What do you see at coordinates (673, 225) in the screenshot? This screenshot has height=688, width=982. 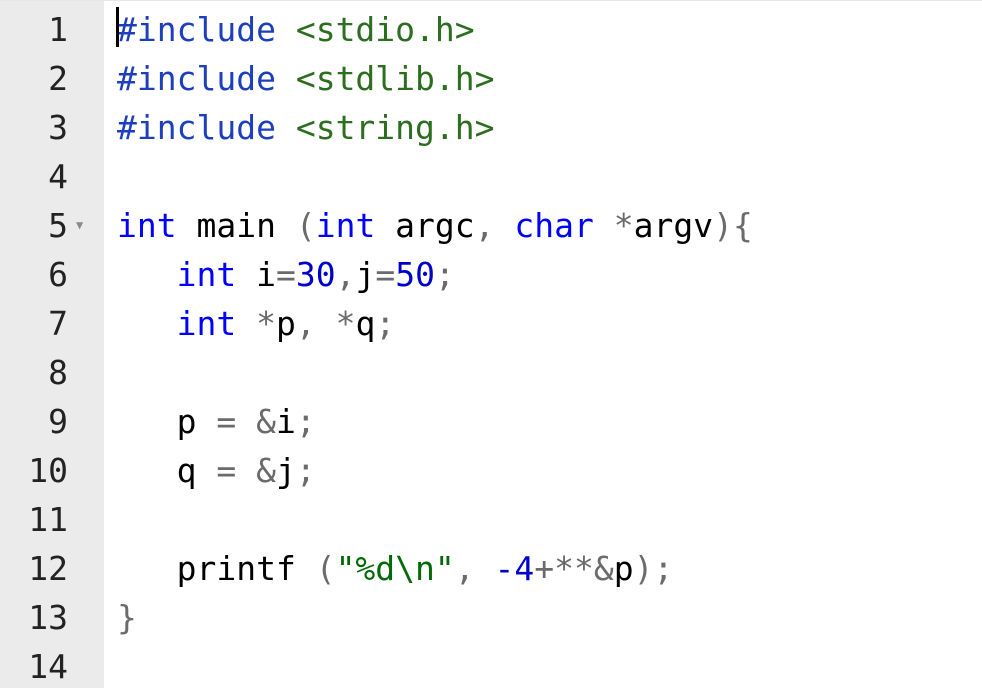 I see `code-token: argv` at bounding box center [673, 225].